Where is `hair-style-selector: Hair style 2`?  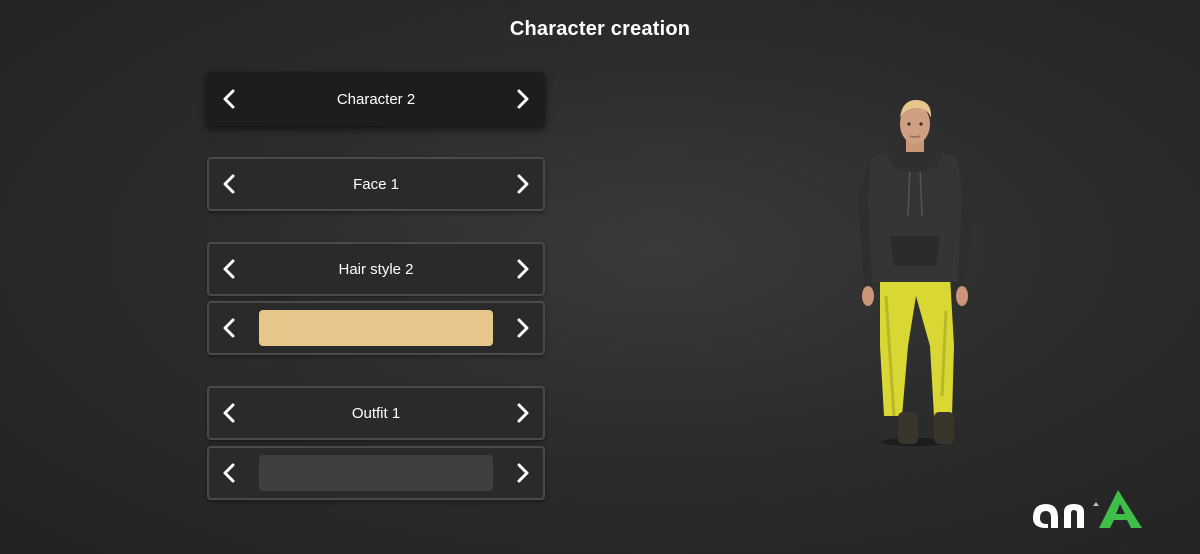
hair-style-selector: Hair style 2 is located at coordinates (376, 269).